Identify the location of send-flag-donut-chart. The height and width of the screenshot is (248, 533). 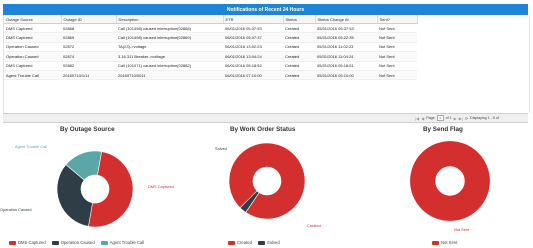
(450, 181).